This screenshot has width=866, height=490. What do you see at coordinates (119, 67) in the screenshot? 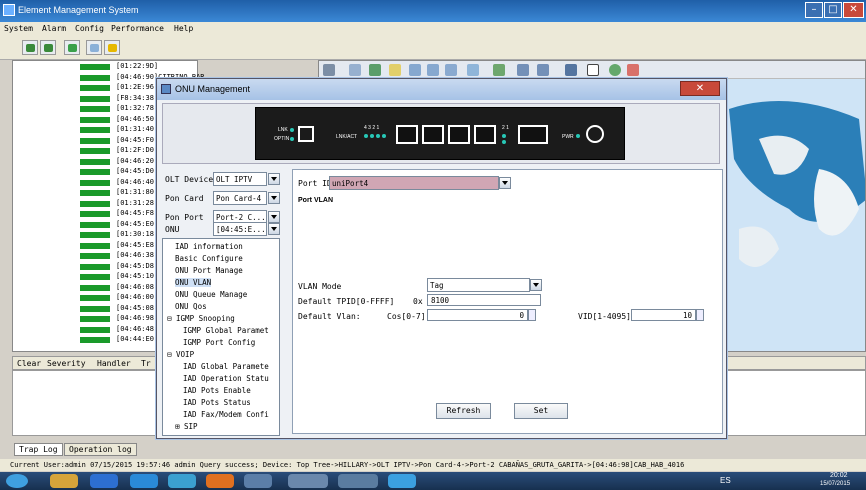
I see `tree-node: [01:22:9D]` at bounding box center [119, 67].